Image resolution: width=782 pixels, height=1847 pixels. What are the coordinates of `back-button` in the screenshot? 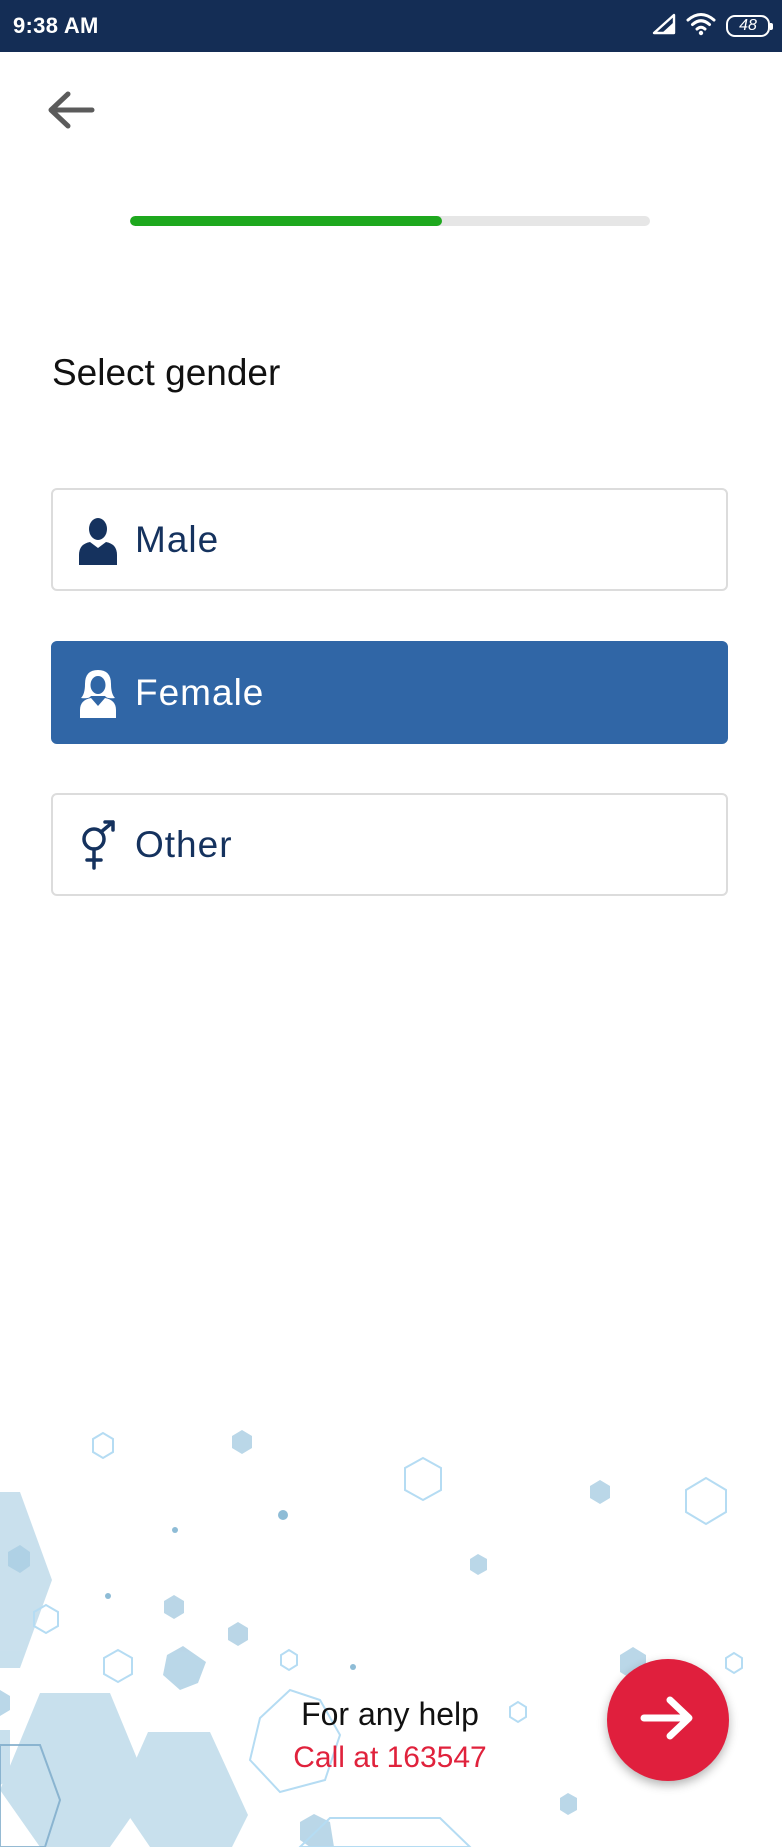 It's located at (74, 112).